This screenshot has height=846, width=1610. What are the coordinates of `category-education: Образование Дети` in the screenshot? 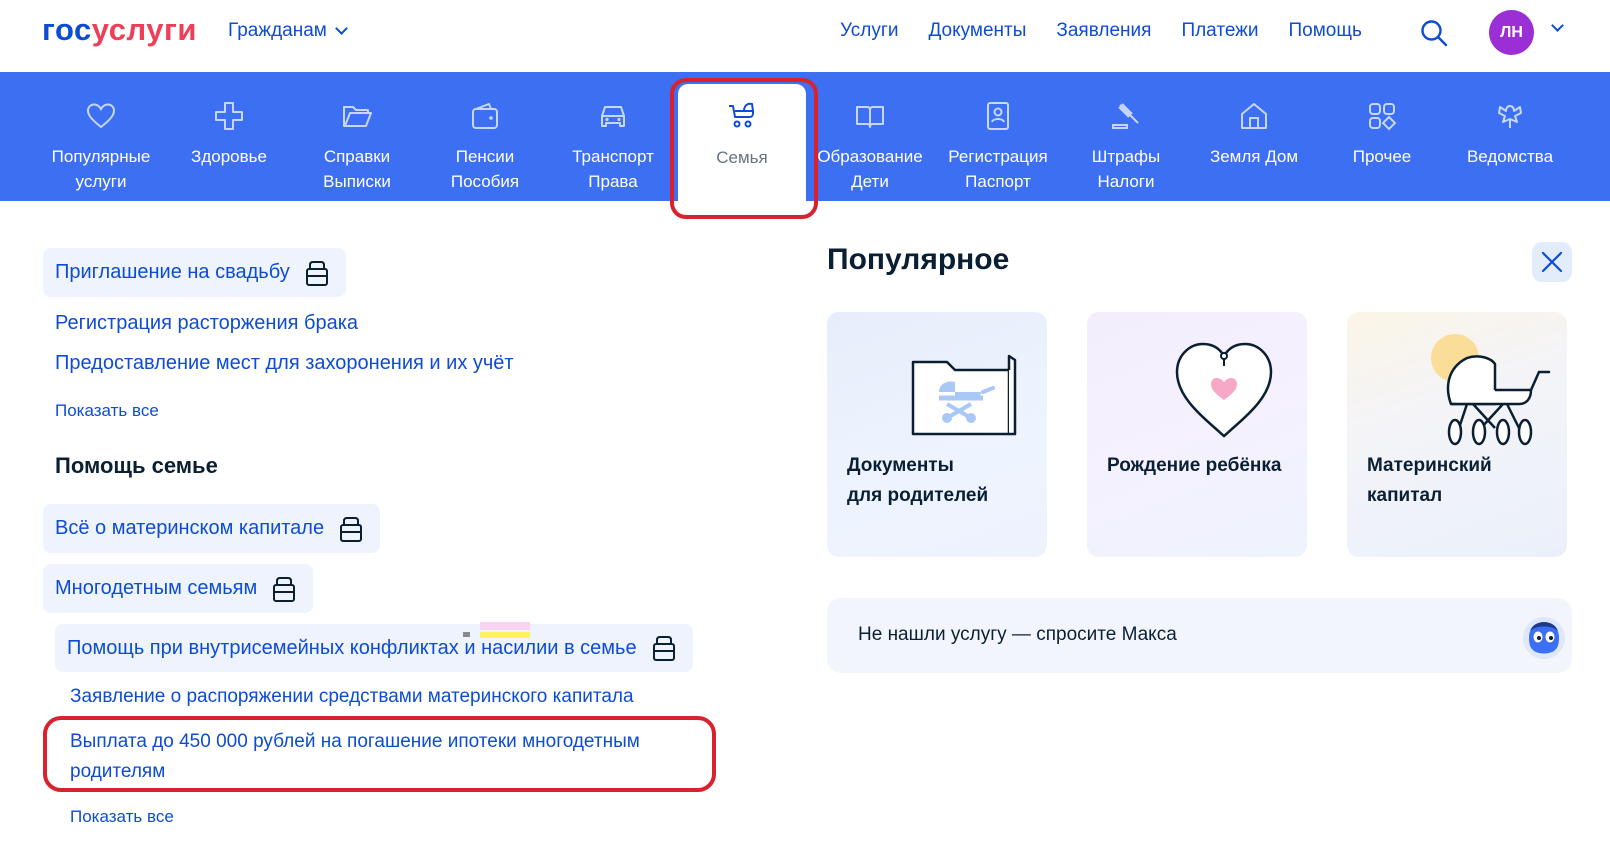 It's located at (870, 136).